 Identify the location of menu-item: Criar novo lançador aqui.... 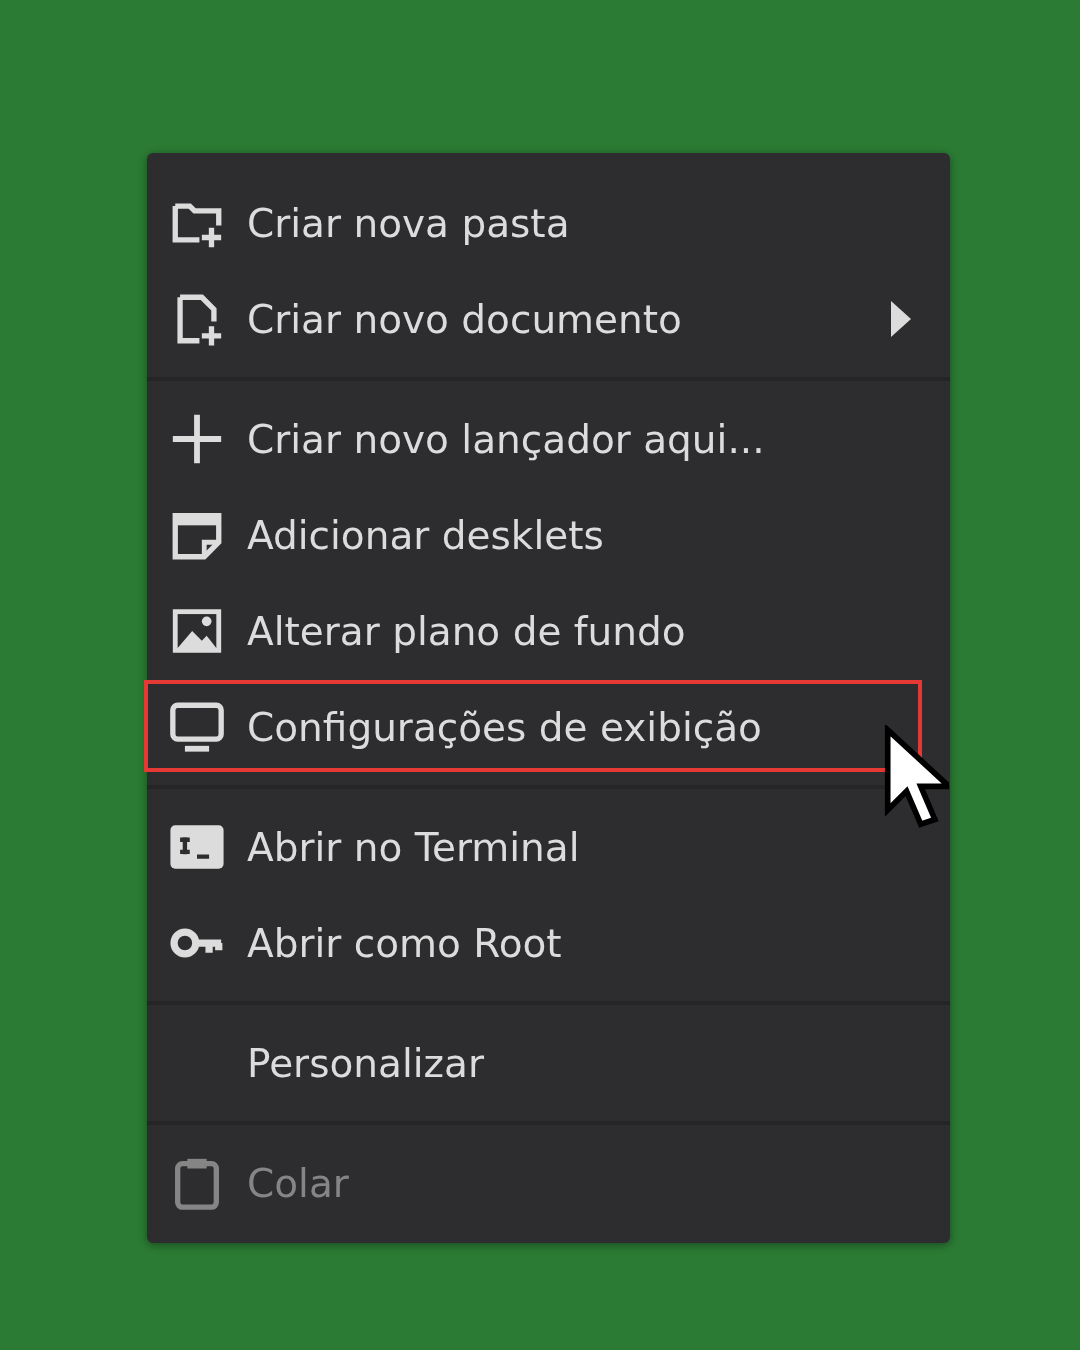
(548, 439).